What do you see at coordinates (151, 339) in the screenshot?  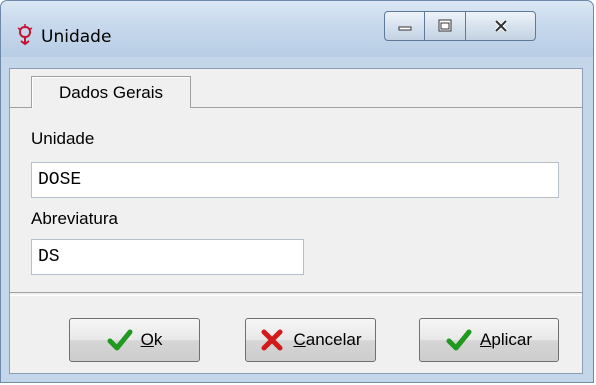 I see `ok-label: Ok` at bounding box center [151, 339].